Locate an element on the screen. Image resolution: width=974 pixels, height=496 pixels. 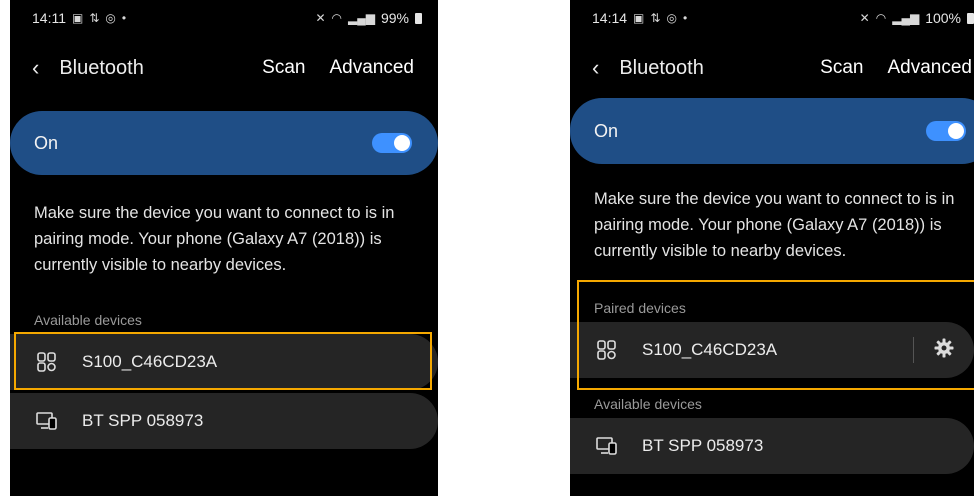
status-bar: 14:11 ▣ ⇅ ◎ • ✕ ◠ ▂▄▆ 99% is located at coordinates (224, 18).